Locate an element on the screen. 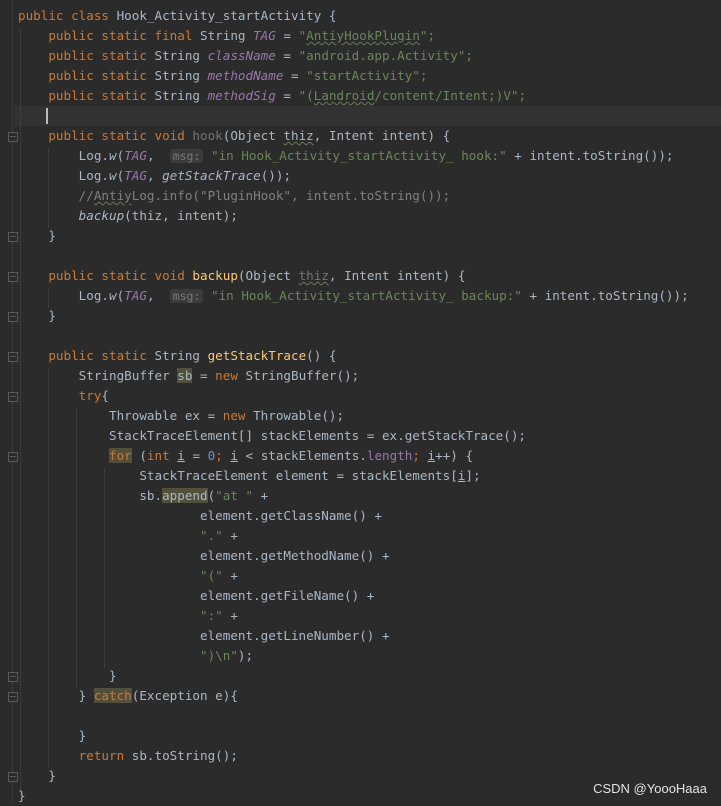  token: for is located at coordinates (120, 455).